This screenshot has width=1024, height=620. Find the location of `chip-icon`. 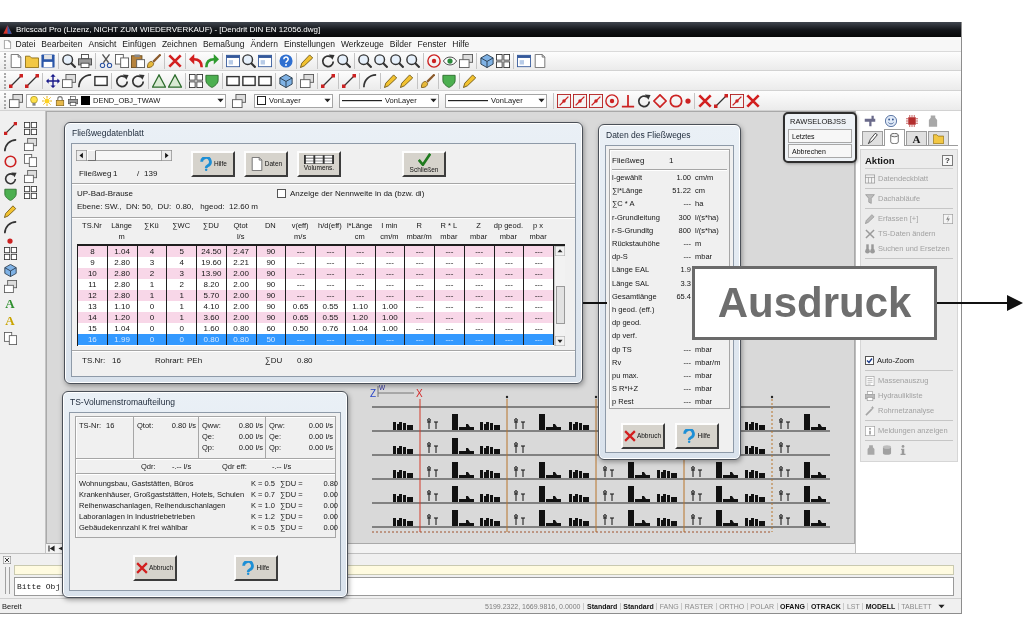

chip-icon is located at coordinates (912, 120).